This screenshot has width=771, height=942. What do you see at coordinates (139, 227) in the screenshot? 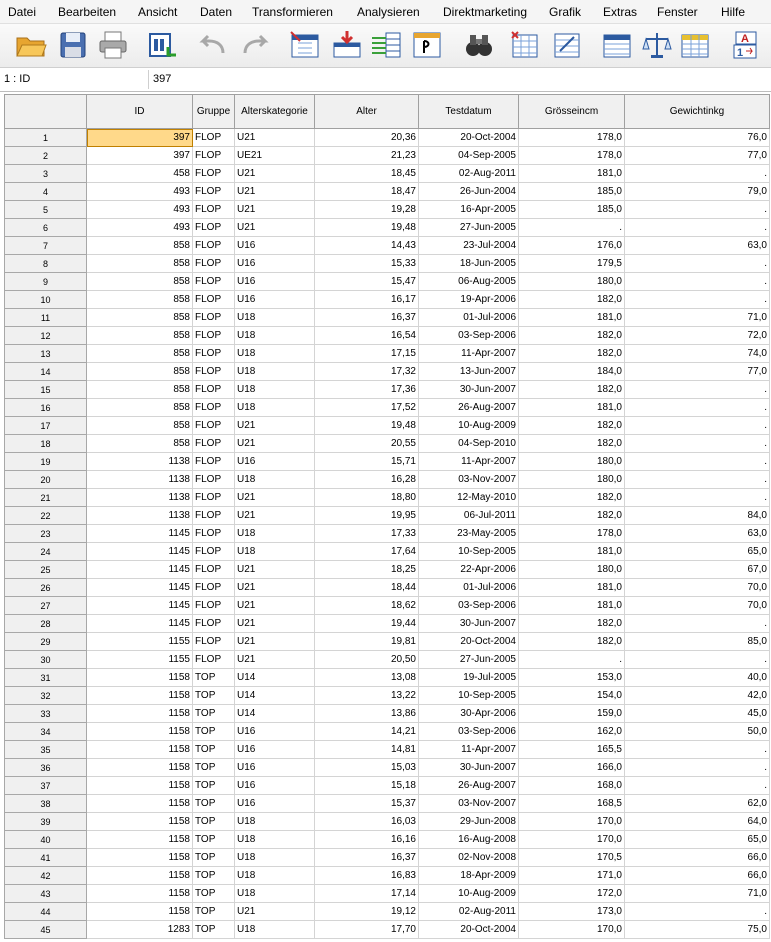
I see `data-cell: 493` at bounding box center [139, 227].